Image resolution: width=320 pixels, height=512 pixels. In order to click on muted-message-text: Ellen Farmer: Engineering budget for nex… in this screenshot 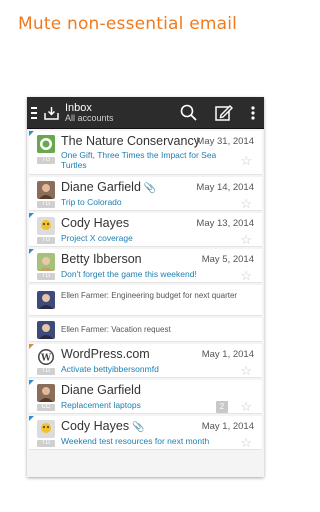, I will do `click(149, 295)`.